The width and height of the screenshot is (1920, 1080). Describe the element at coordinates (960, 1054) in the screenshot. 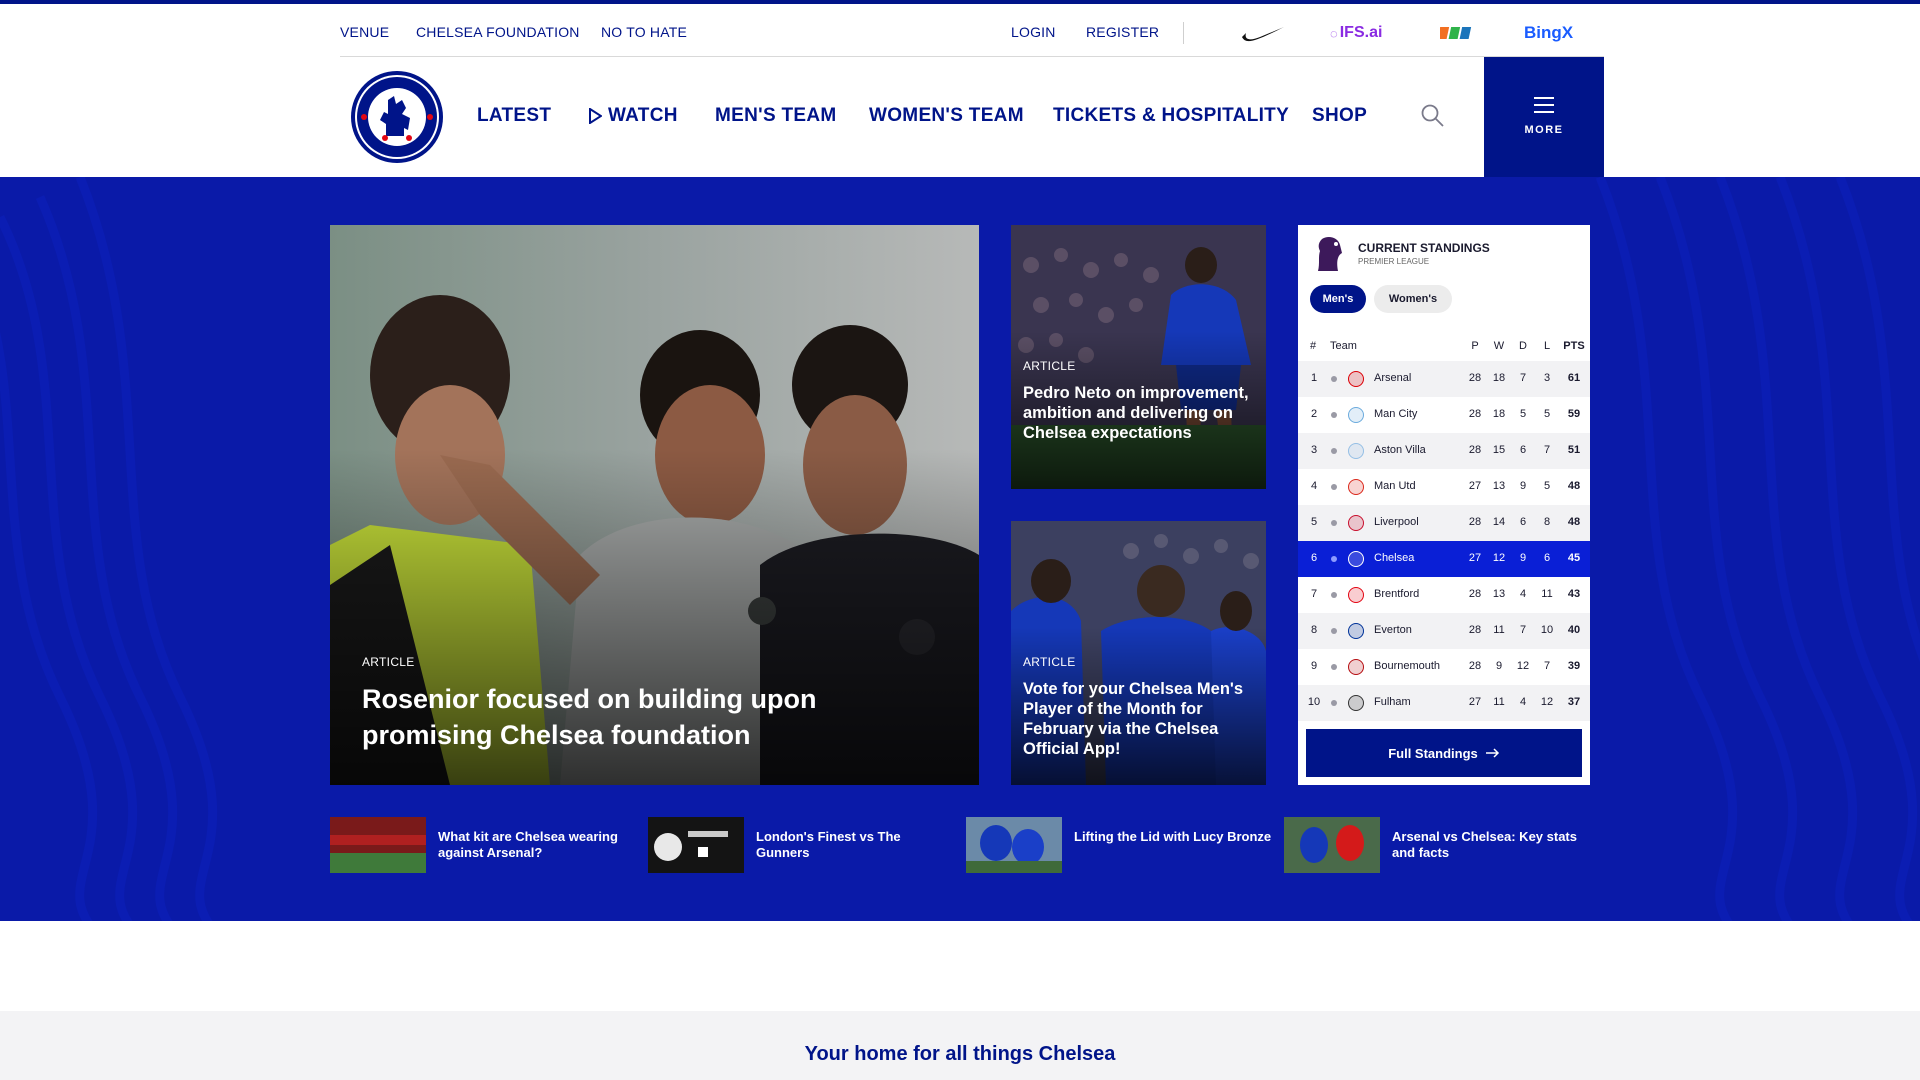

I see `home-section-title: Your home for all things Chelsea` at that location.